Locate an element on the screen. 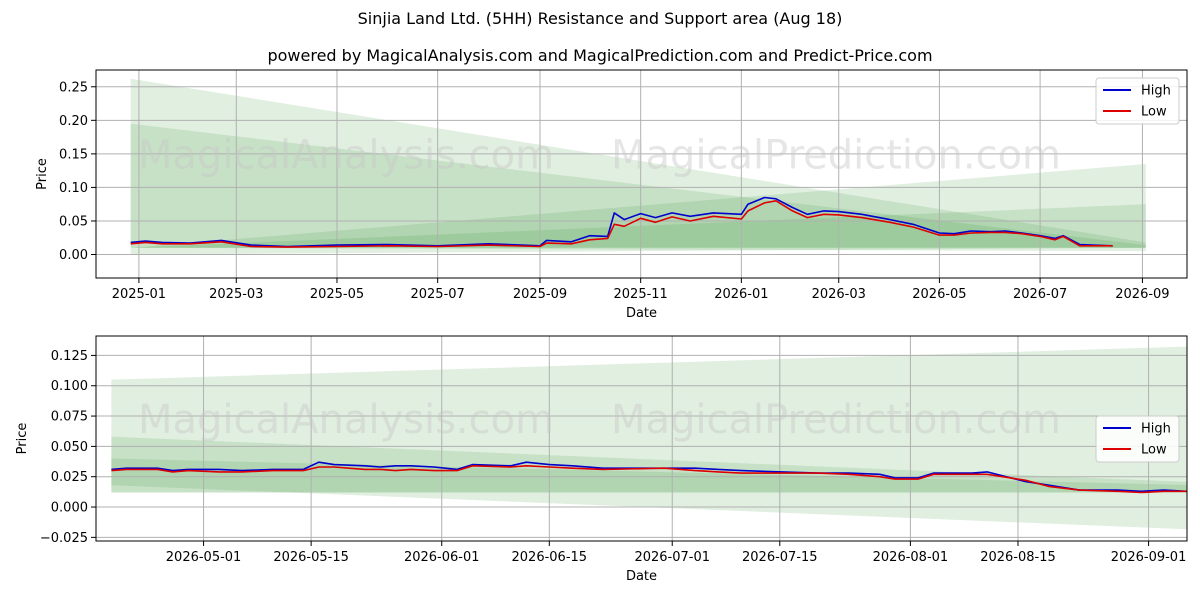 The width and height of the screenshot is (1200, 600). y-tick-label: 0.00 is located at coordinates (73, 255).